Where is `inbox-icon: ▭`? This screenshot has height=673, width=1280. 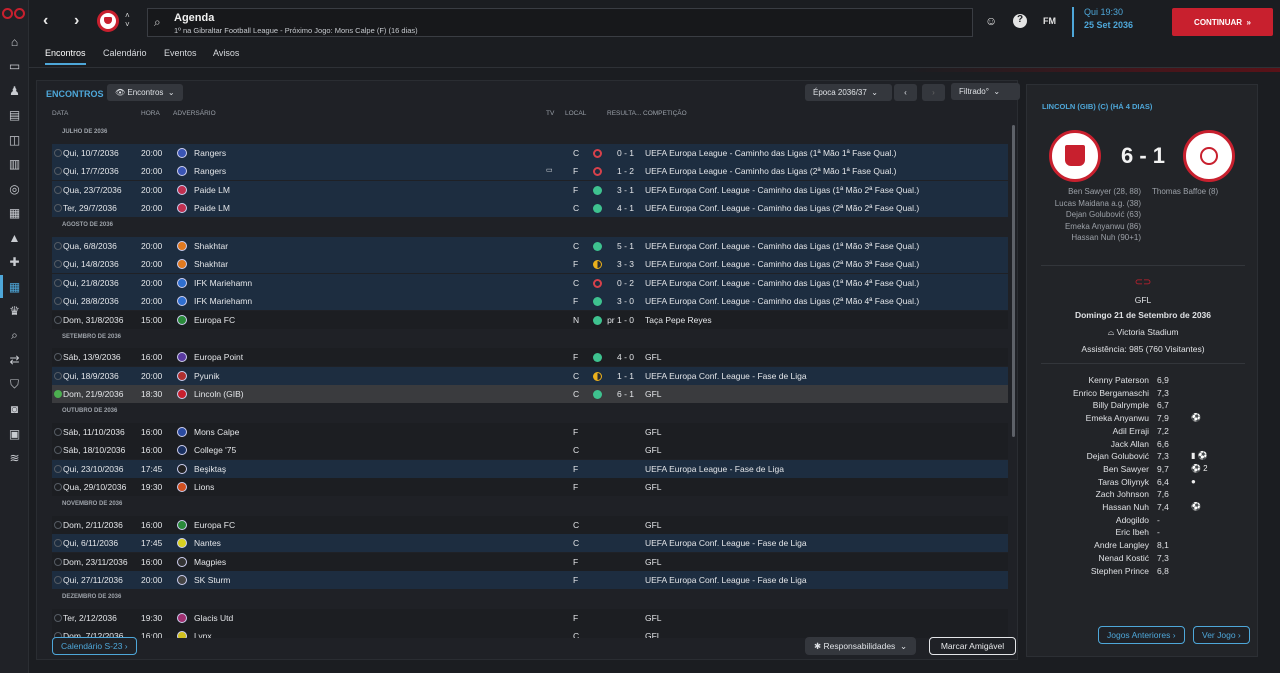
inbox-icon: ▭ is located at coordinates (14, 66).